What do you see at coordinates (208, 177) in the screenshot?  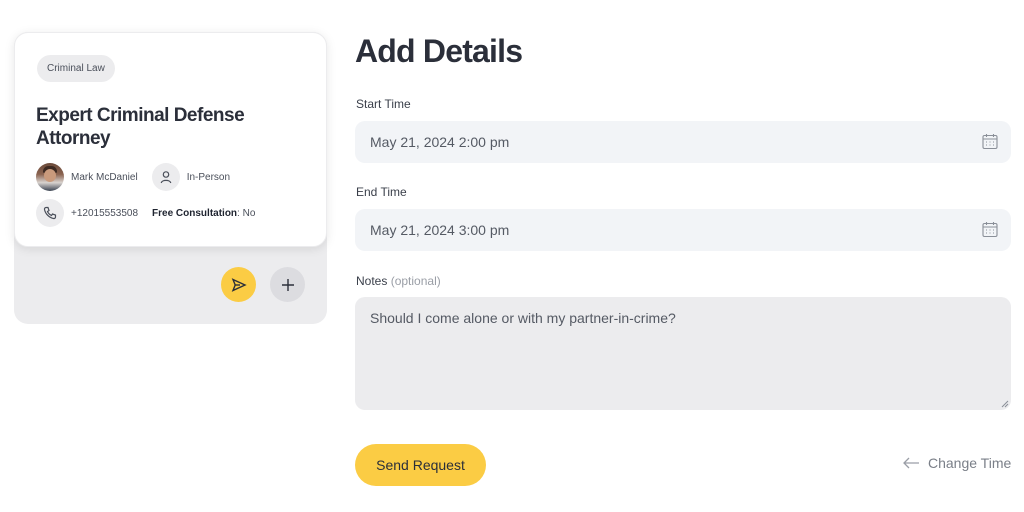 I see `meeting-type: In-Person` at bounding box center [208, 177].